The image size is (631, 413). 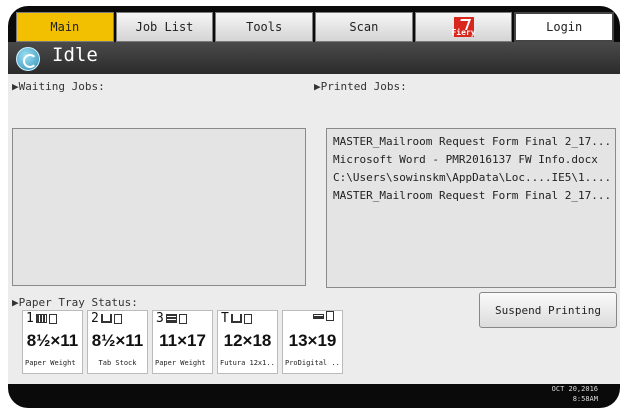 I want to click on tray-paper-size: 11×17, so click(x=182, y=340).